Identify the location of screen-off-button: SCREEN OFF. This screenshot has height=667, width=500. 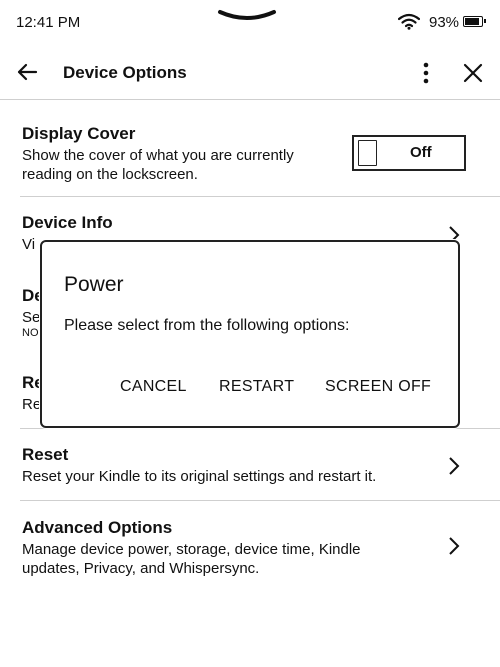
(378, 387).